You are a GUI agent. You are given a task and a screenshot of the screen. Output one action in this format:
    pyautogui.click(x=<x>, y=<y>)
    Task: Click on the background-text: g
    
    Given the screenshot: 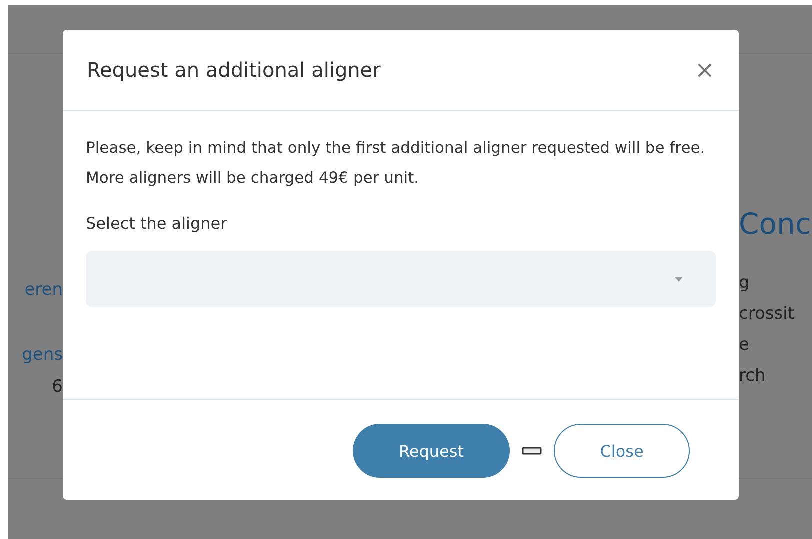 What is the action you would take?
    pyautogui.click(x=745, y=283)
    